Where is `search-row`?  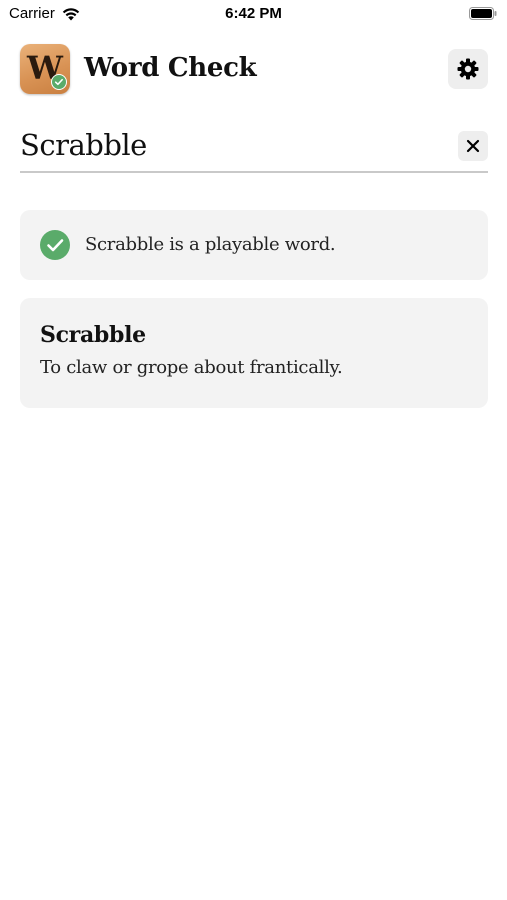
search-row is located at coordinates (254, 148).